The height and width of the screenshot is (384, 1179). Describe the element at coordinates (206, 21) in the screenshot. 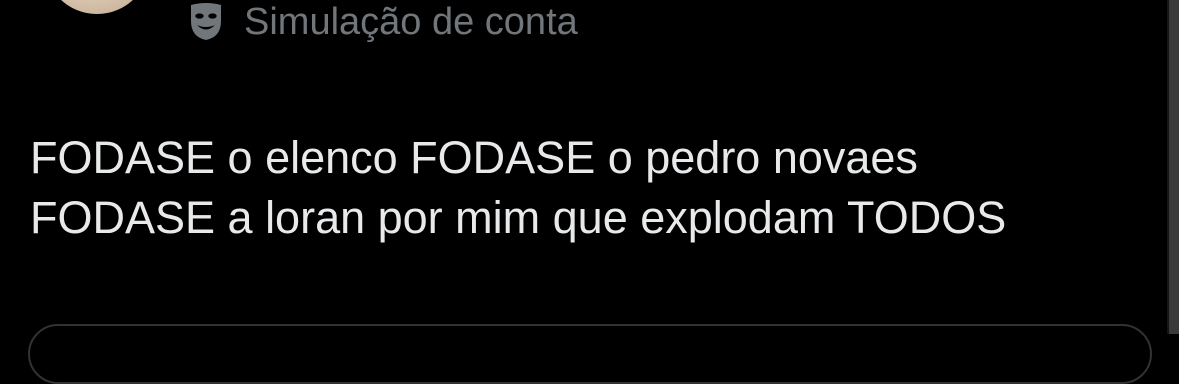

I see `theater-mask-icon` at that location.